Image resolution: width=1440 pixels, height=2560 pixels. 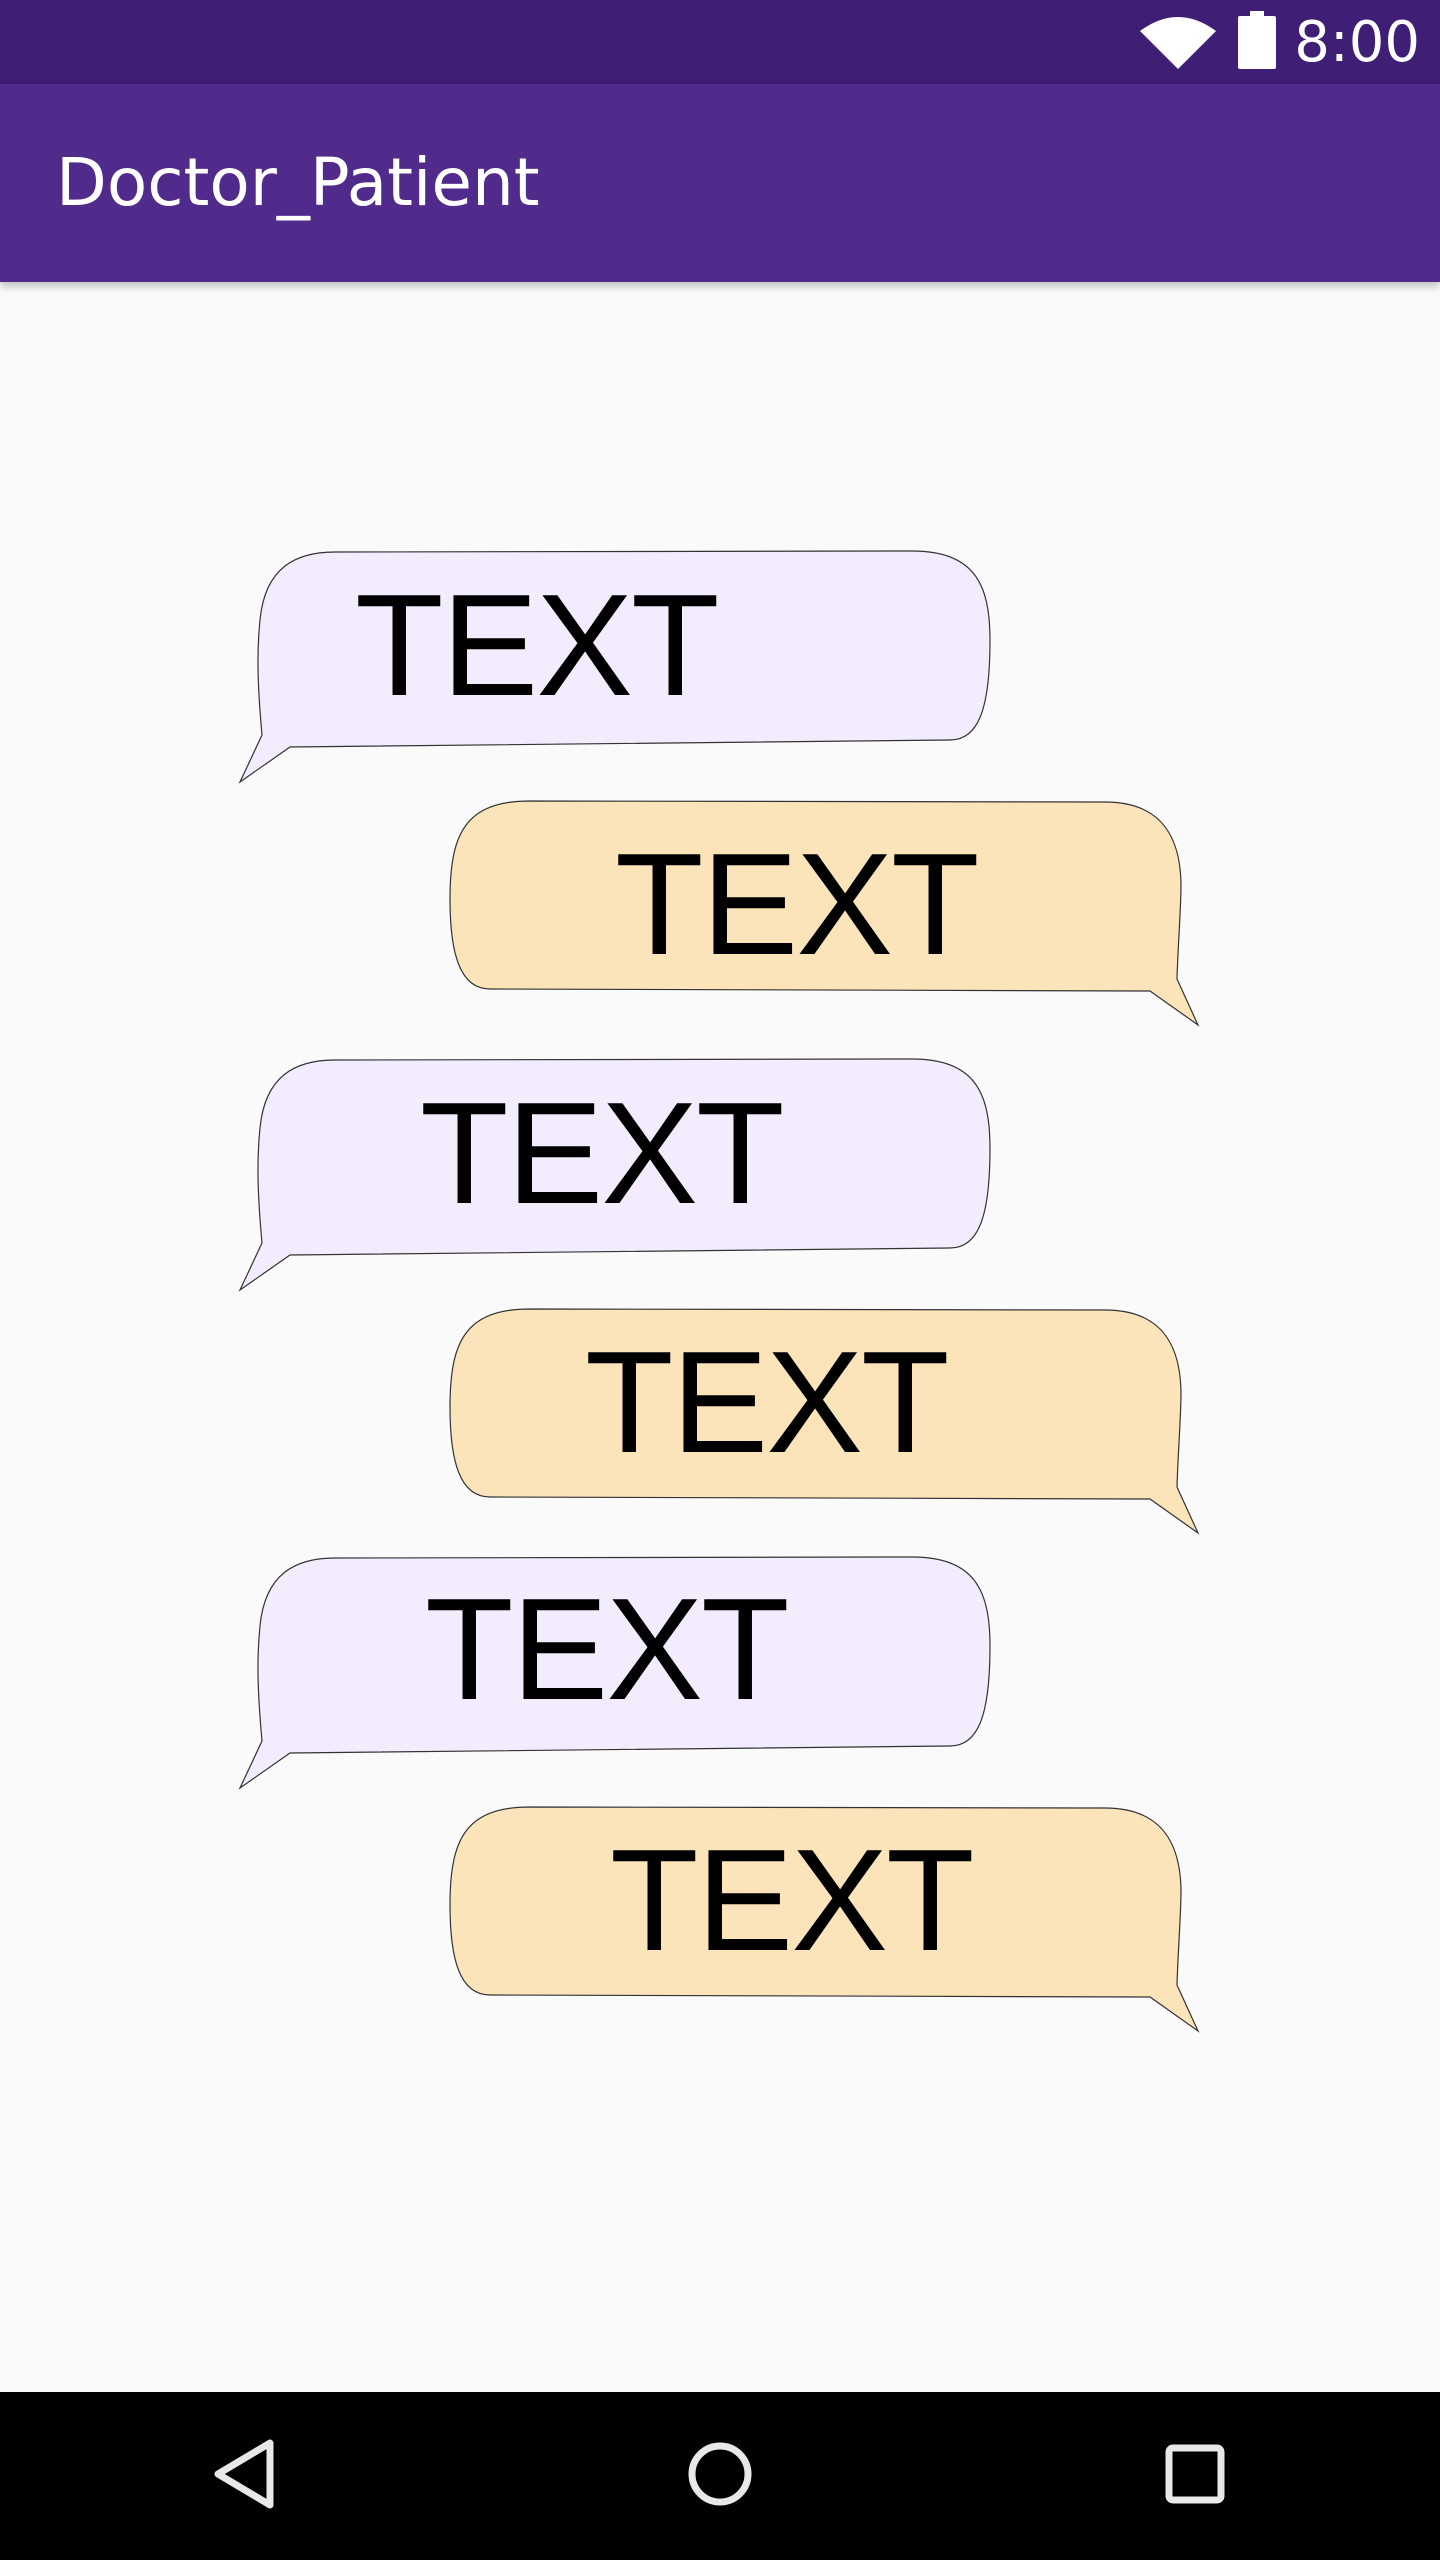 What do you see at coordinates (1280, 42) in the screenshot?
I see `status-icons: 8:00` at bounding box center [1280, 42].